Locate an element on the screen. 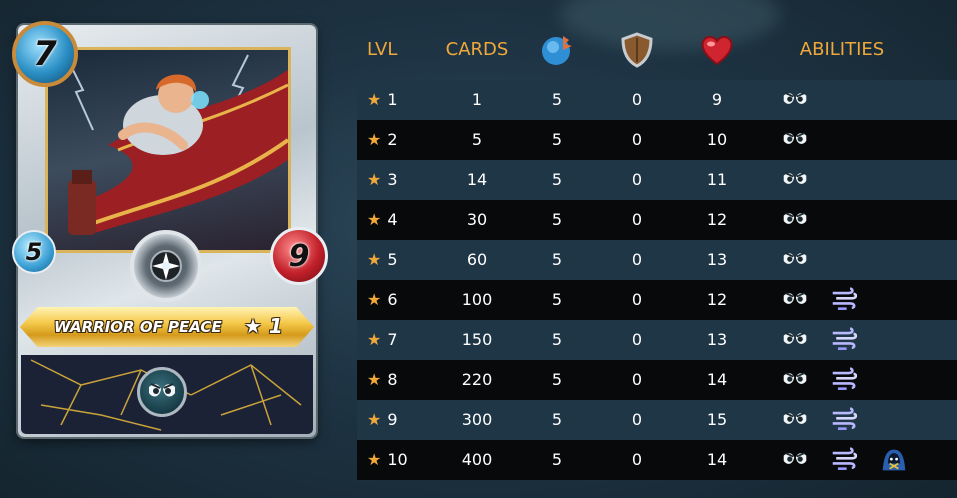 The width and height of the screenshot is (957, 498). table-row: ★ 5 60 5 0 13 is located at coordinates (657, 260).